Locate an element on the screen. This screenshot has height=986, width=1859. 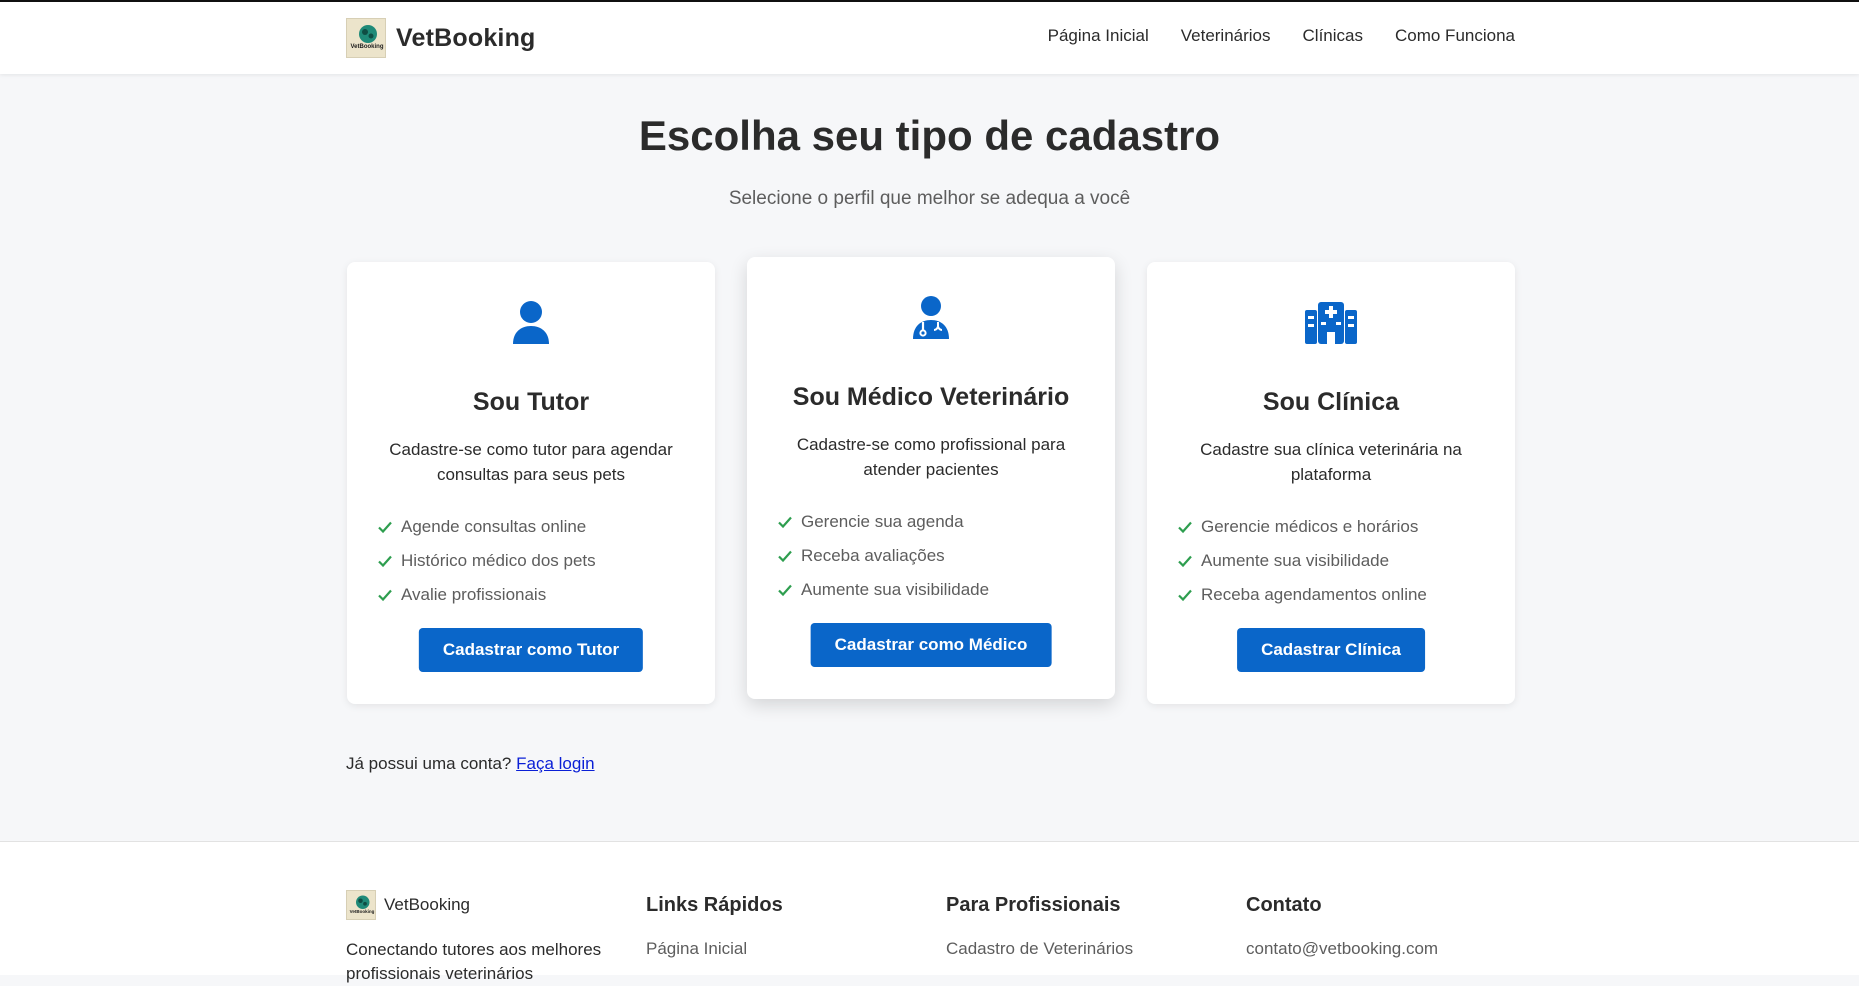
feature-item: Avalie profissionais is located at coordinates (537, 595).